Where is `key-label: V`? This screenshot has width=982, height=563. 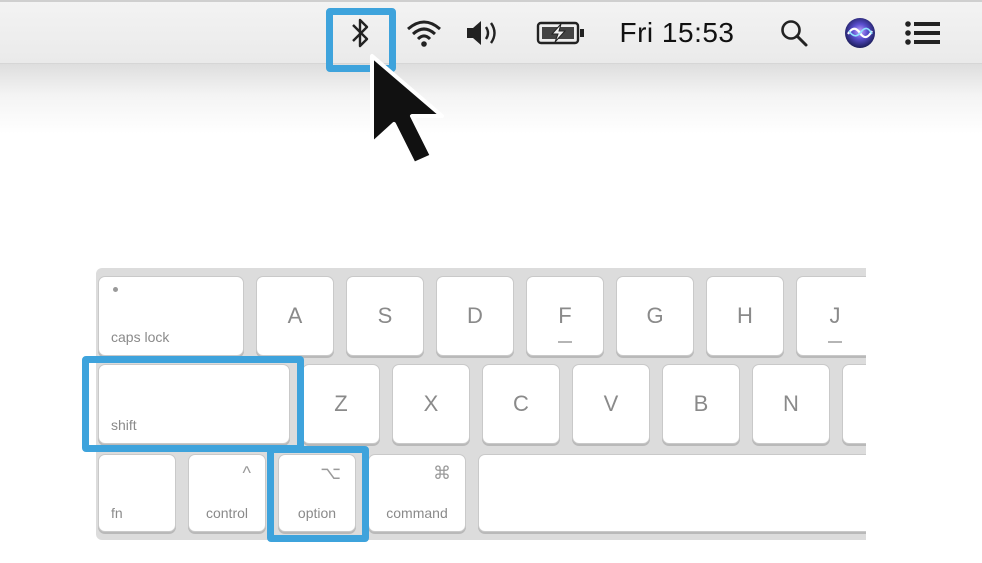
key-label: V is located at coordinates (611, 403).